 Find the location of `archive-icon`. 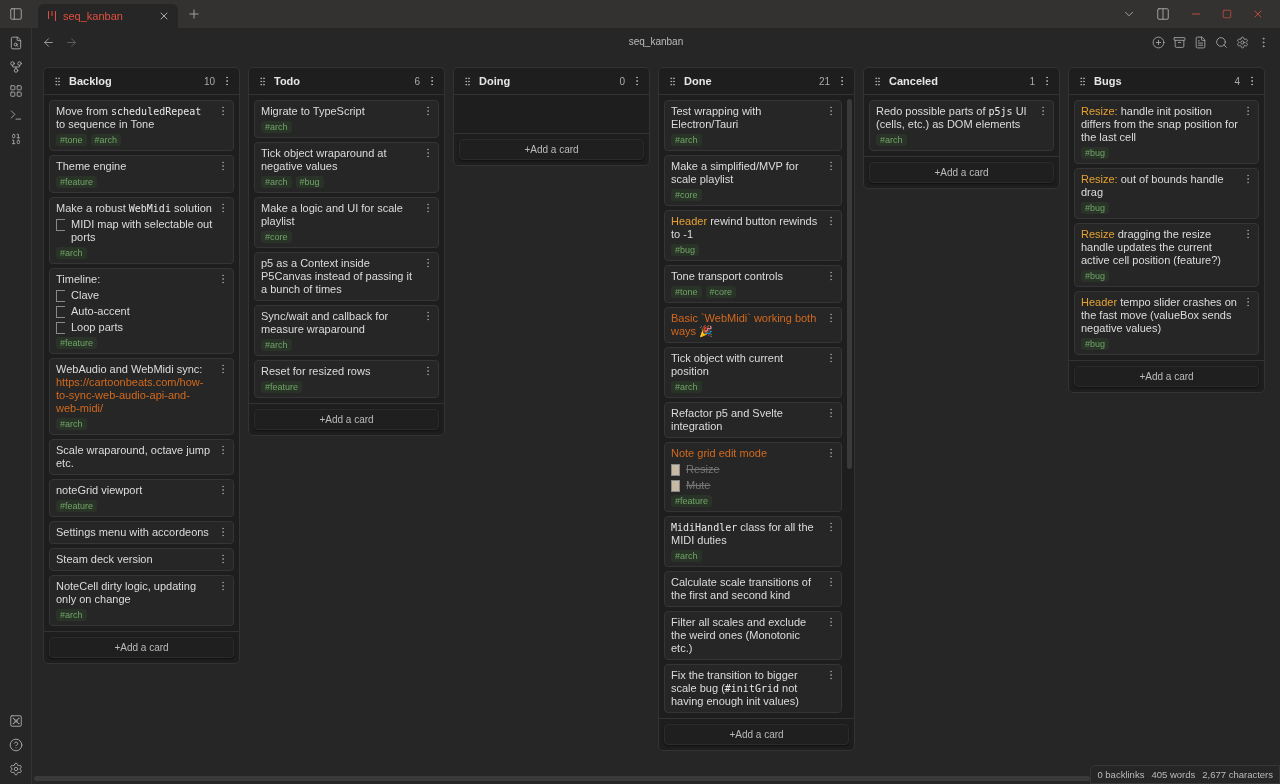

archive-icon is located at coordinates (1179, 42).